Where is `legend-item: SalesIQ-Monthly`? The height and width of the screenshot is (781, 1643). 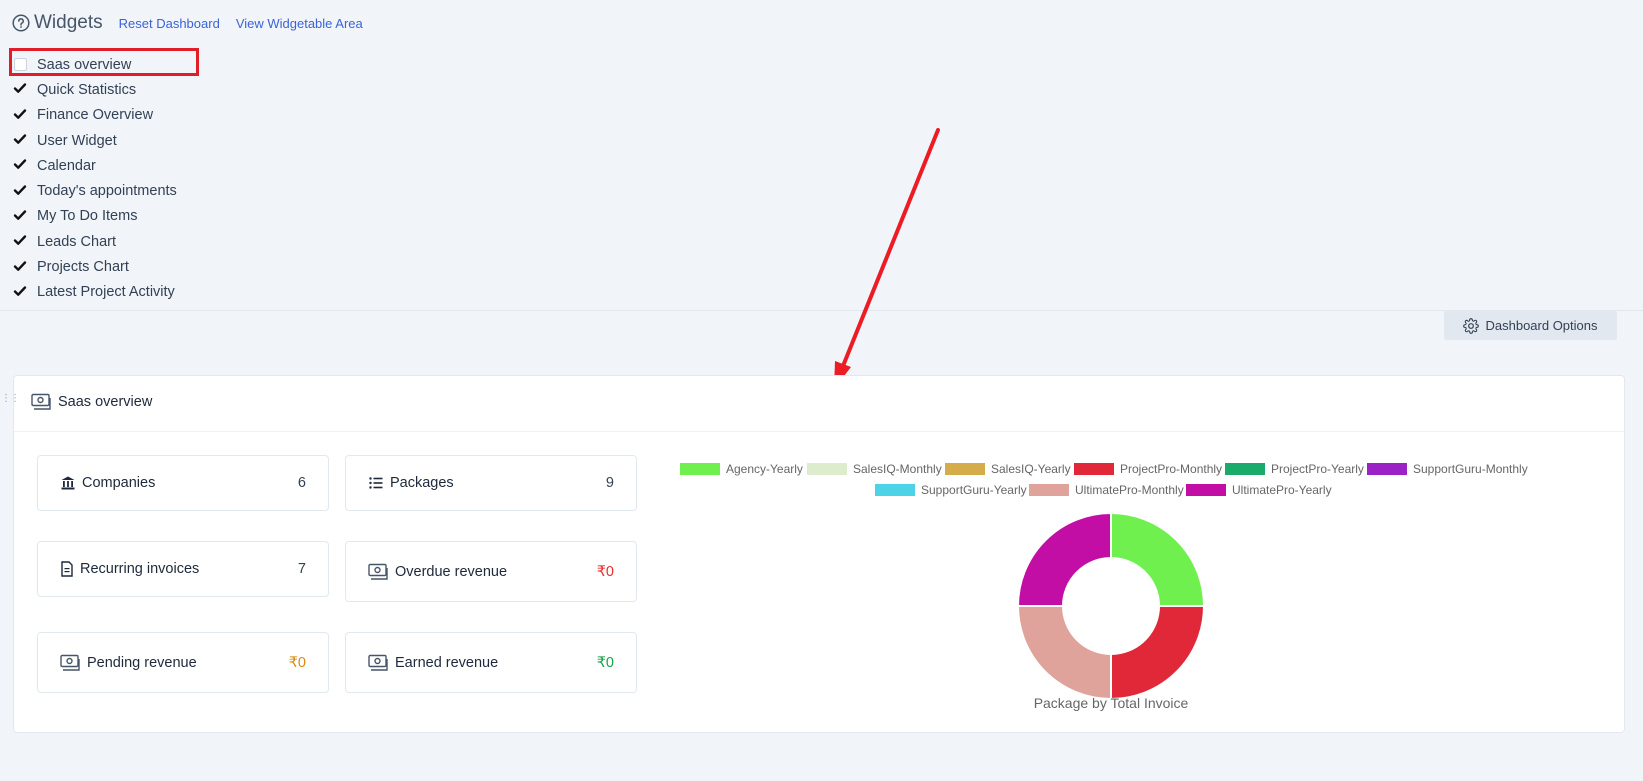
legend-item: SalesIQ-Monthly is located at coordinates (874, 469).